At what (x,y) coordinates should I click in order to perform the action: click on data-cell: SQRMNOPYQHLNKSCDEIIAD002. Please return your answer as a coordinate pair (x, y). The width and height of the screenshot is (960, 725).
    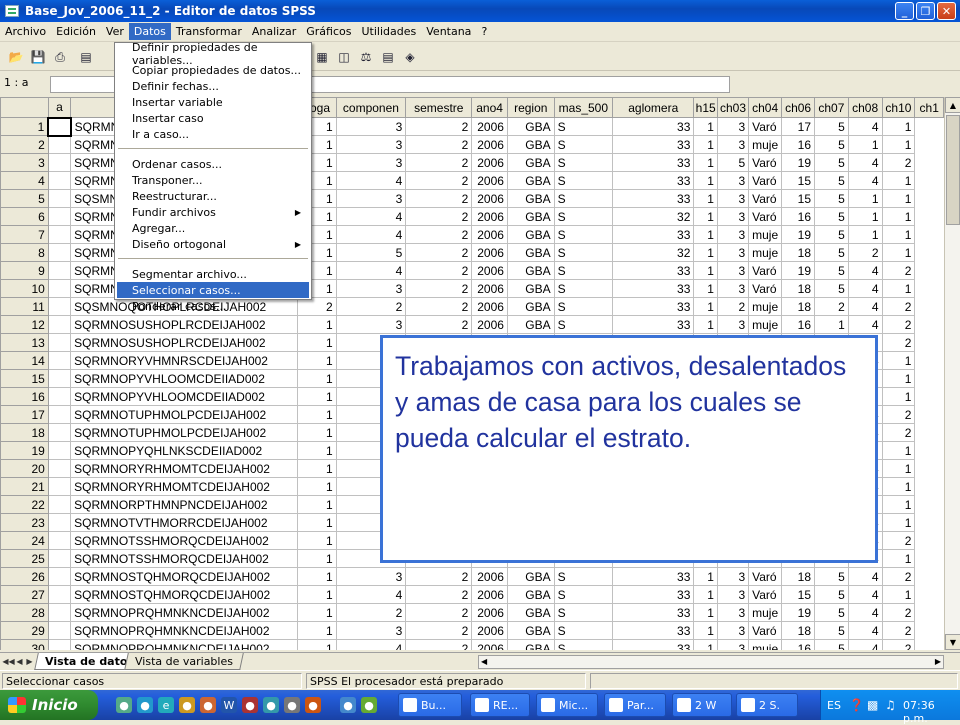
    Looking at the image, I should click on (184, 450).